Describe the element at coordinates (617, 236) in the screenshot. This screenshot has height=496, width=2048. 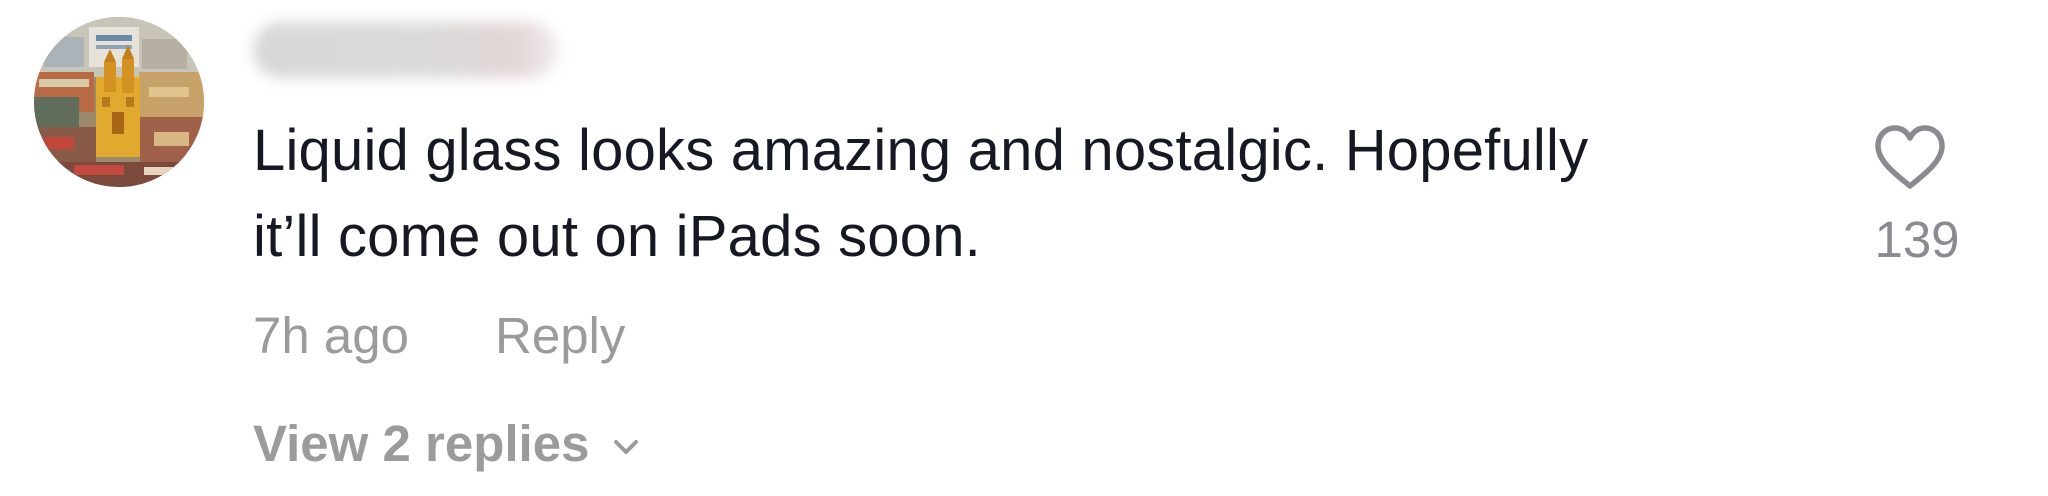
I see `comment-text-line-2: it’ll come out on iPads soon.` at that location.